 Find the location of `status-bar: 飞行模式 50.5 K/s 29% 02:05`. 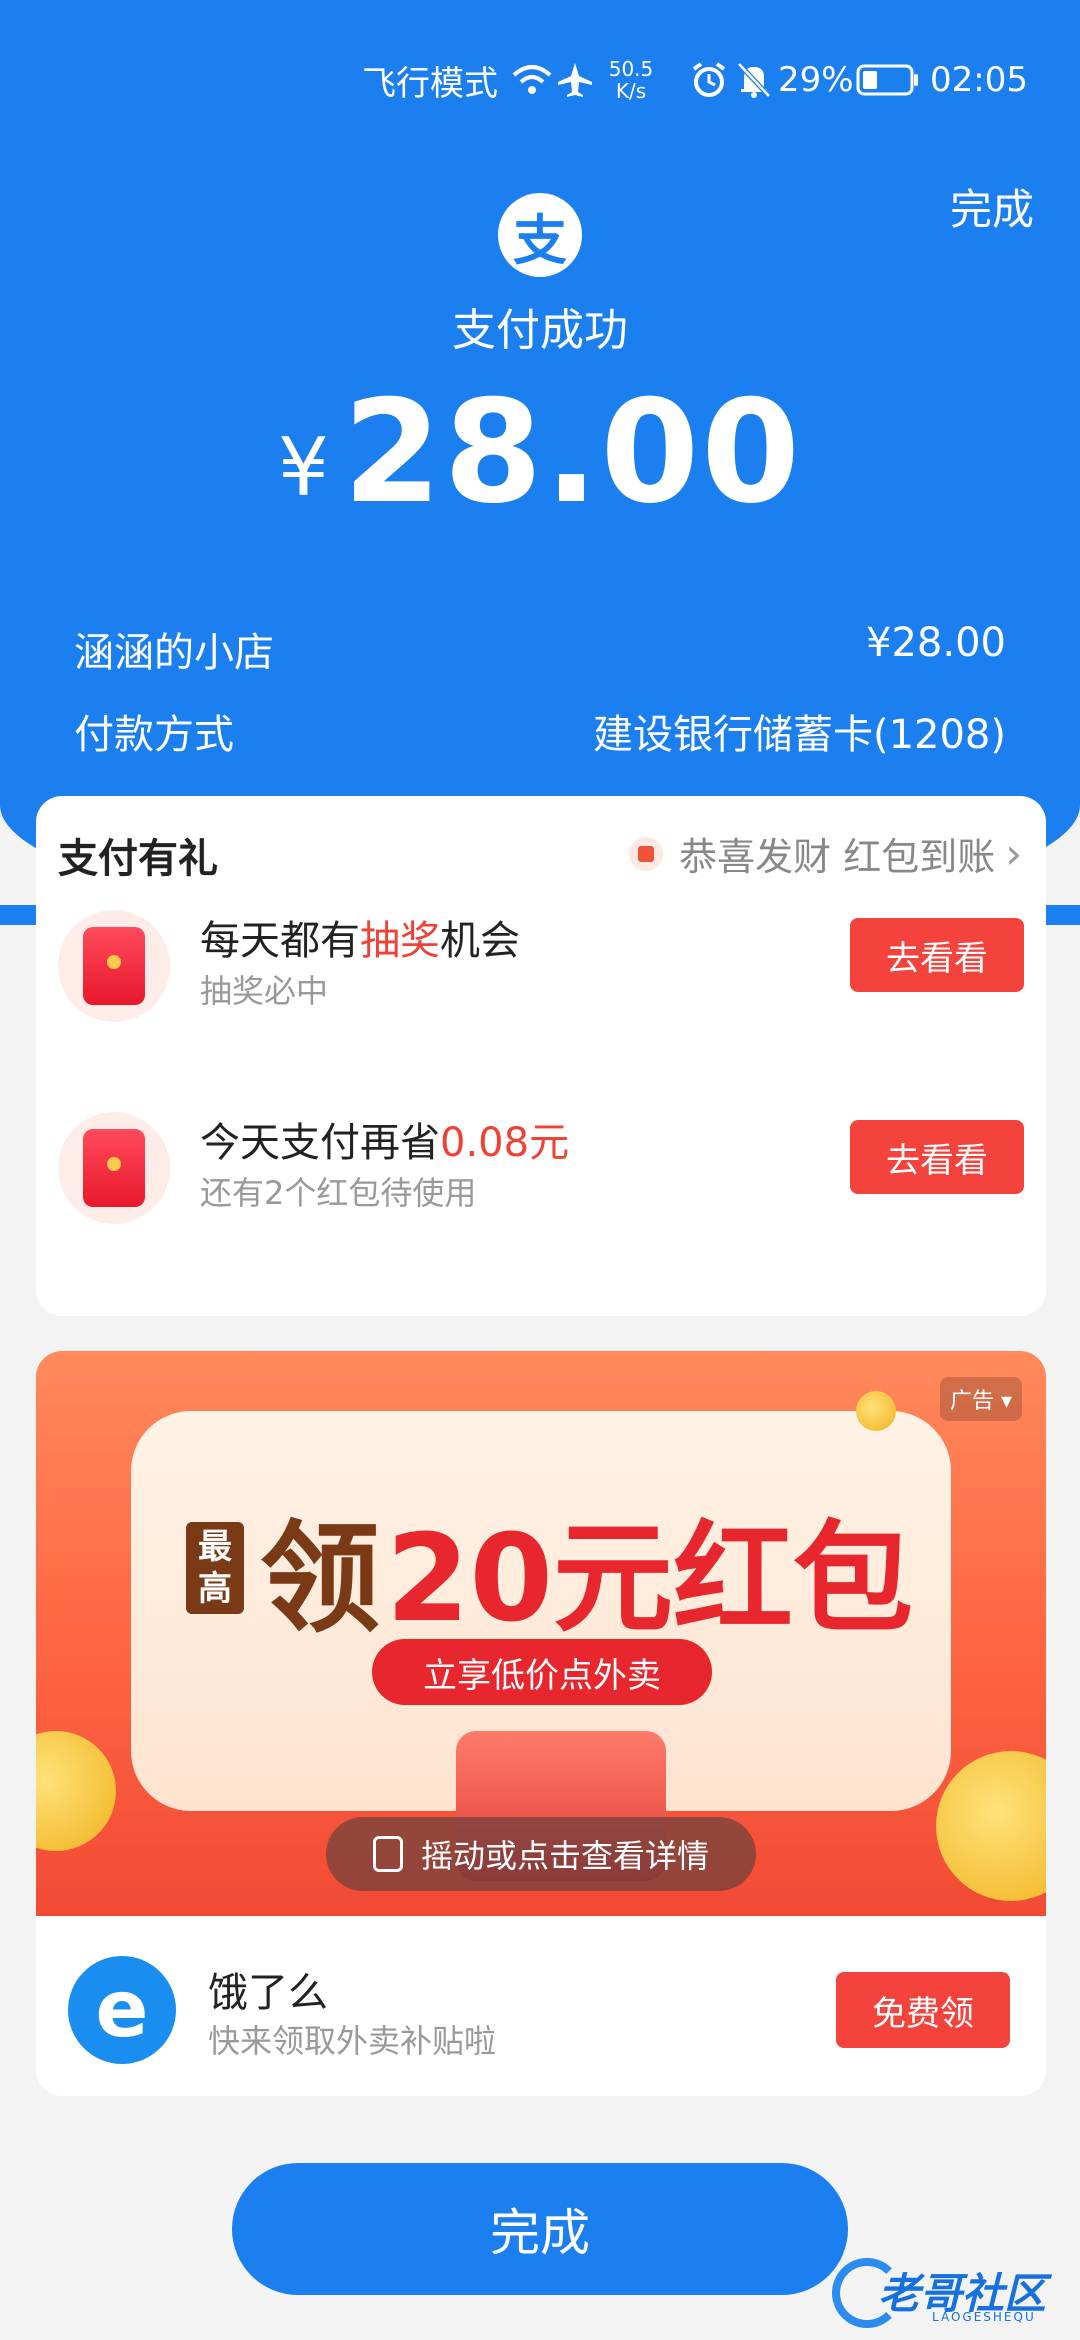

status-bar: 飞行模式 50.5 K/s 29% 02:05 is located at coordinates (540, 80).